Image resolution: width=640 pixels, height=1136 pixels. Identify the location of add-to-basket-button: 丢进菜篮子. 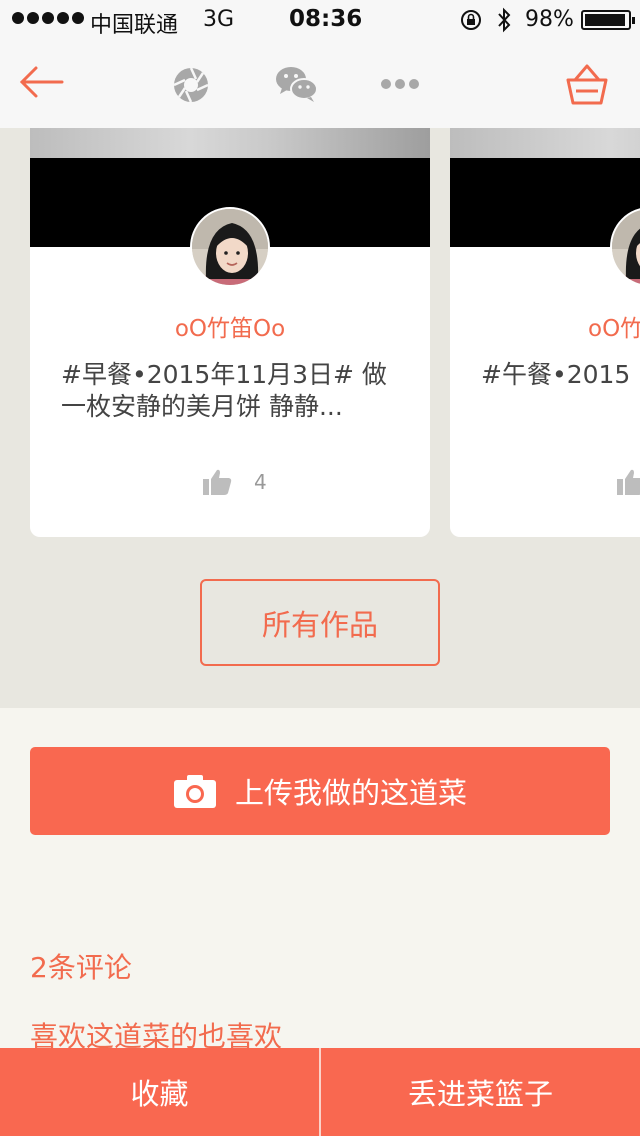
(480, 1092).